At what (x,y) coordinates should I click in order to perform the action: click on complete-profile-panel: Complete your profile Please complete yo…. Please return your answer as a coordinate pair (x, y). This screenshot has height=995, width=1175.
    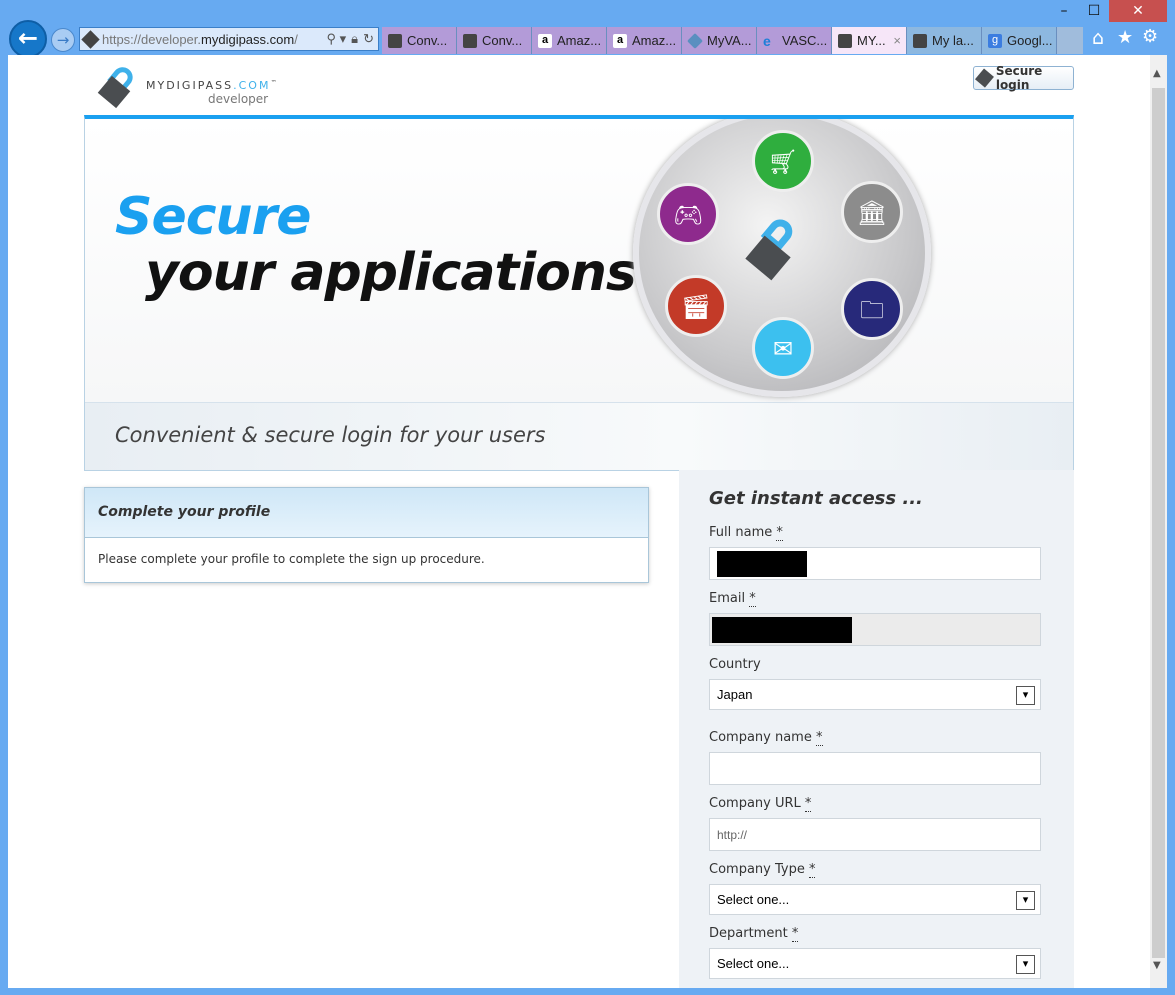
    Looking at the image, I should click on (366, 535).